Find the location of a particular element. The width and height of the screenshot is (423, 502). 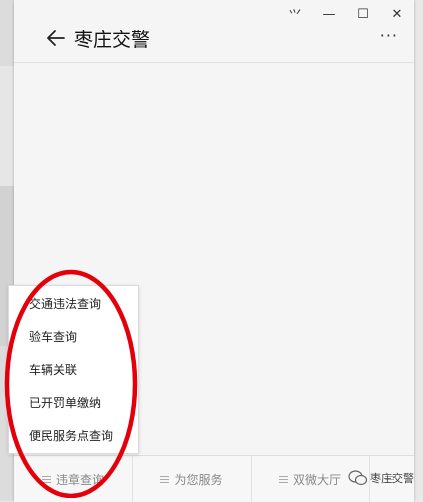

red-annotation-ellipse is located at coordinates (71, 383).